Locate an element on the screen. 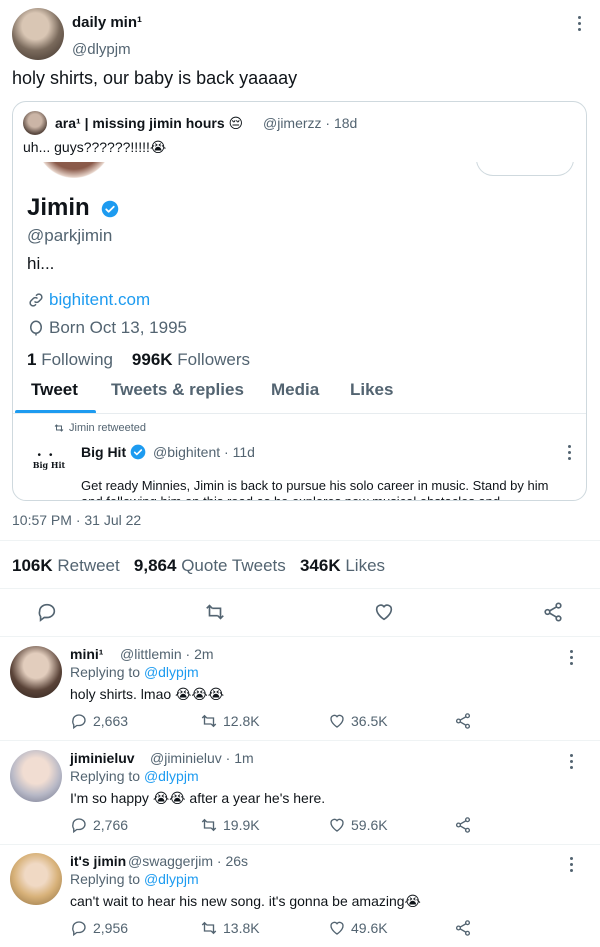  verified-badge-icon is located at coordinates (110, 209).